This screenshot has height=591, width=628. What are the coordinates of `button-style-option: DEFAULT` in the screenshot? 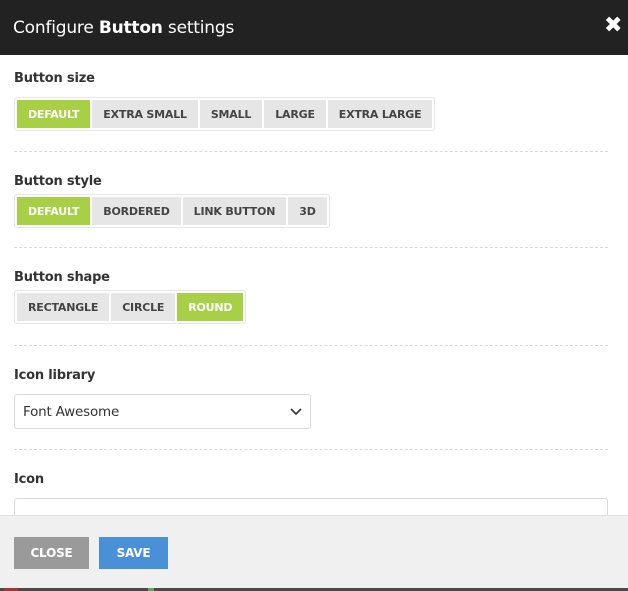 It's located at (54, 211).